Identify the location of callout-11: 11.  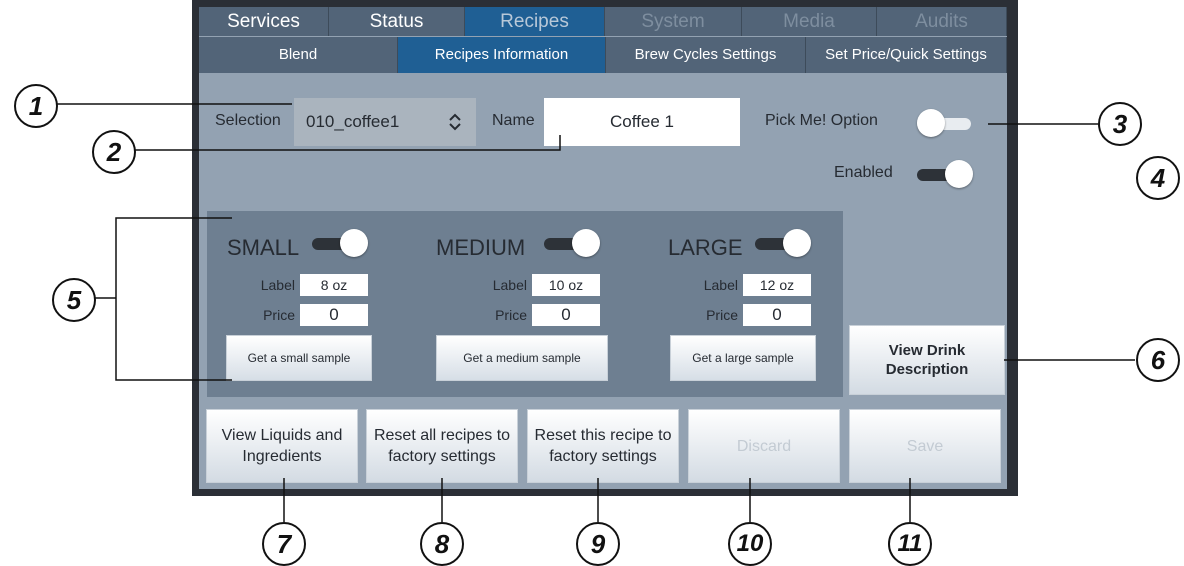
(910, 544).